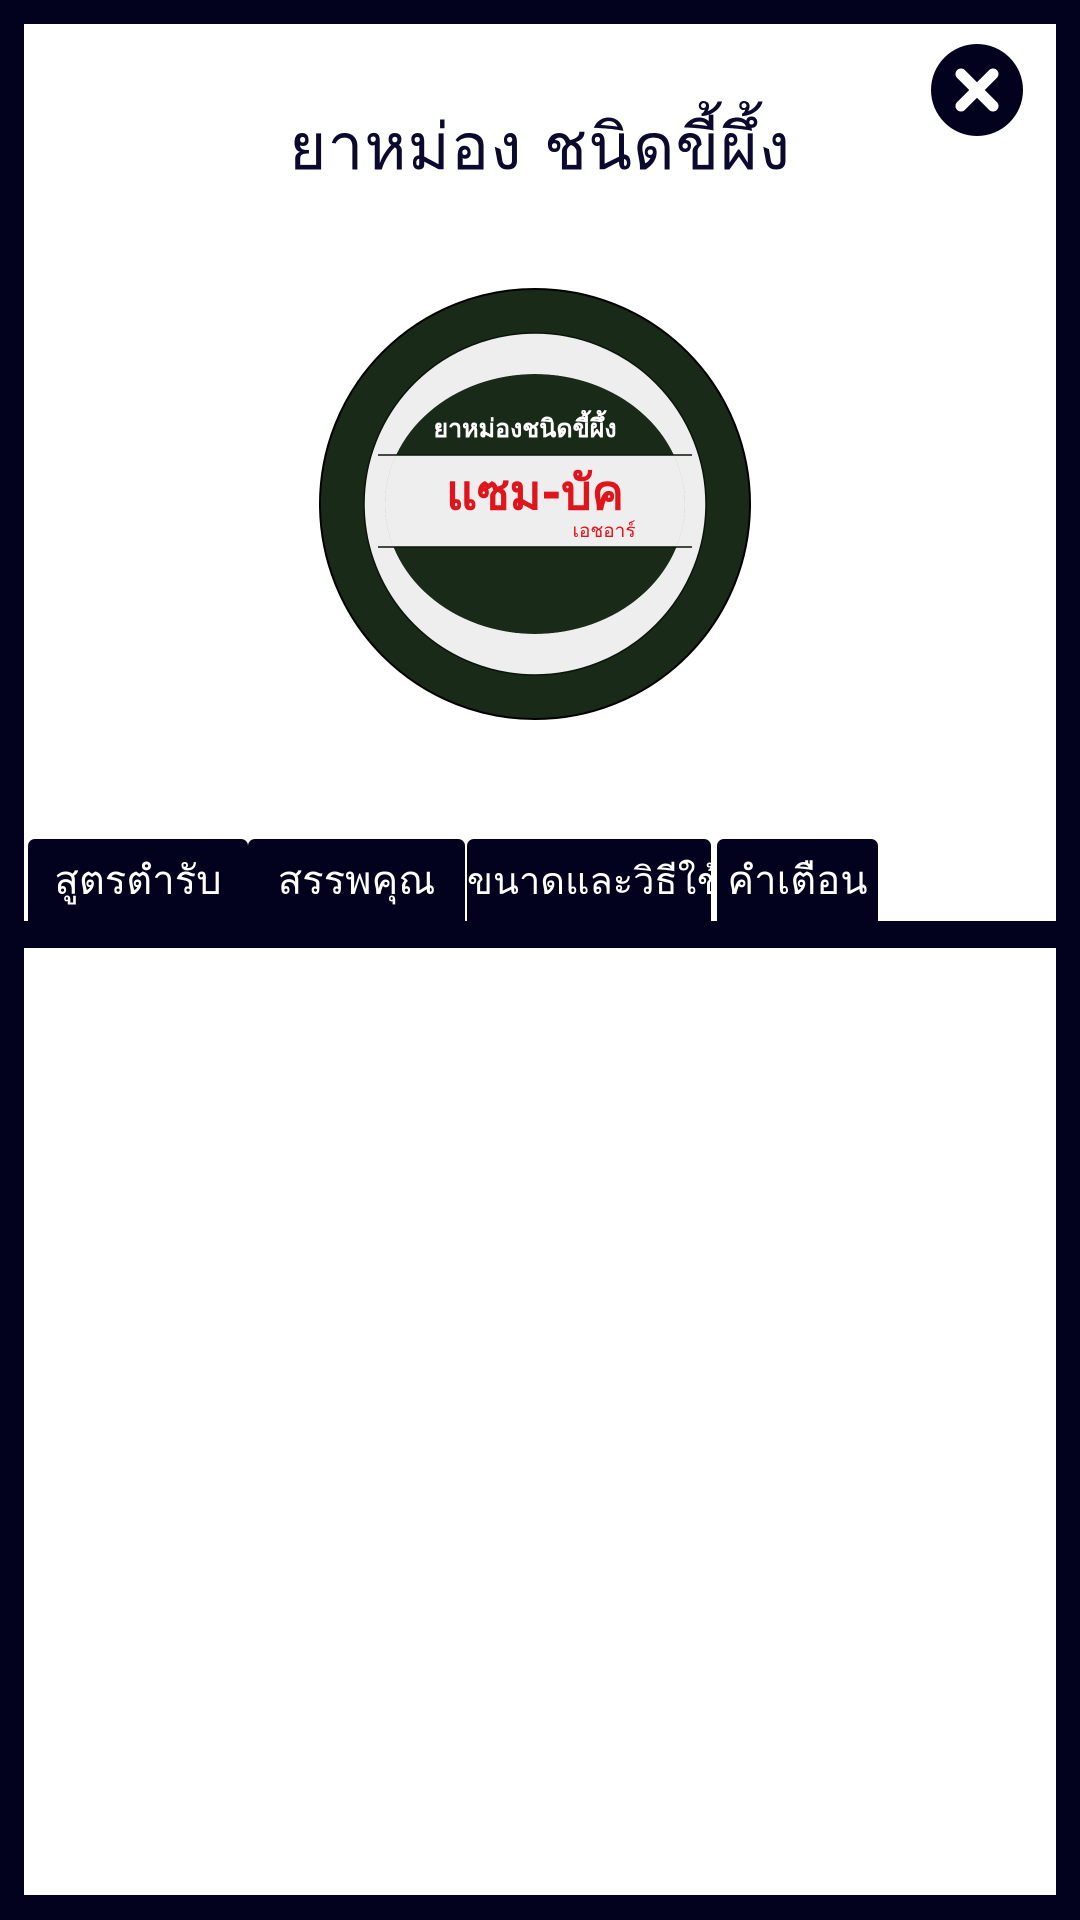 This screenshot has height=1920, width=1080. I want to click on logo-subtitle: ยาหม่องชนิดขี้ผึ้ง, so click(524, 426).